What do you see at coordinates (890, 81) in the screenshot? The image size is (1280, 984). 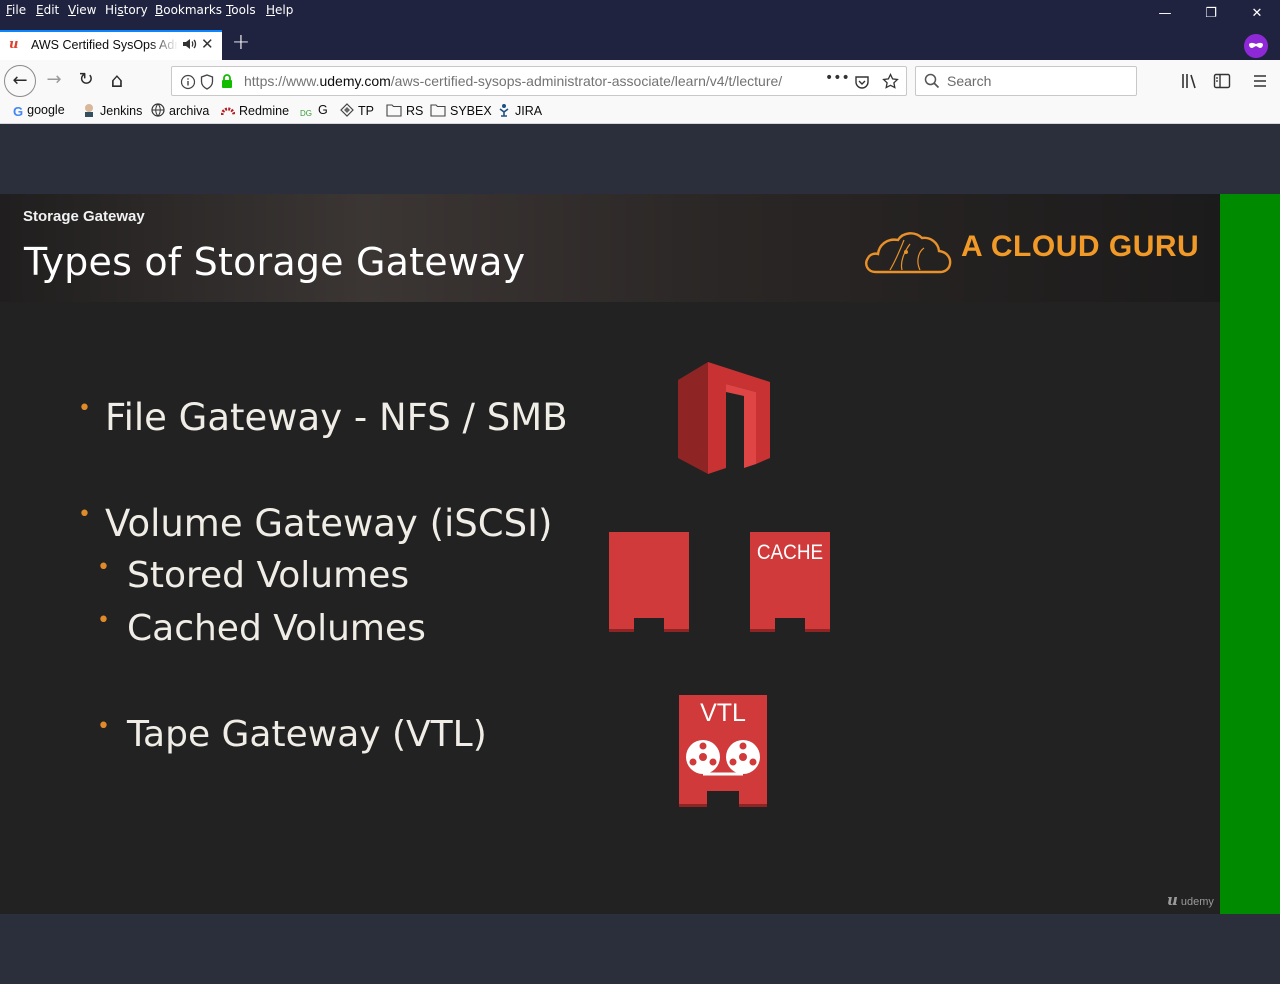 I see `bookmark-star-icon` at bounding box center [890, 81].